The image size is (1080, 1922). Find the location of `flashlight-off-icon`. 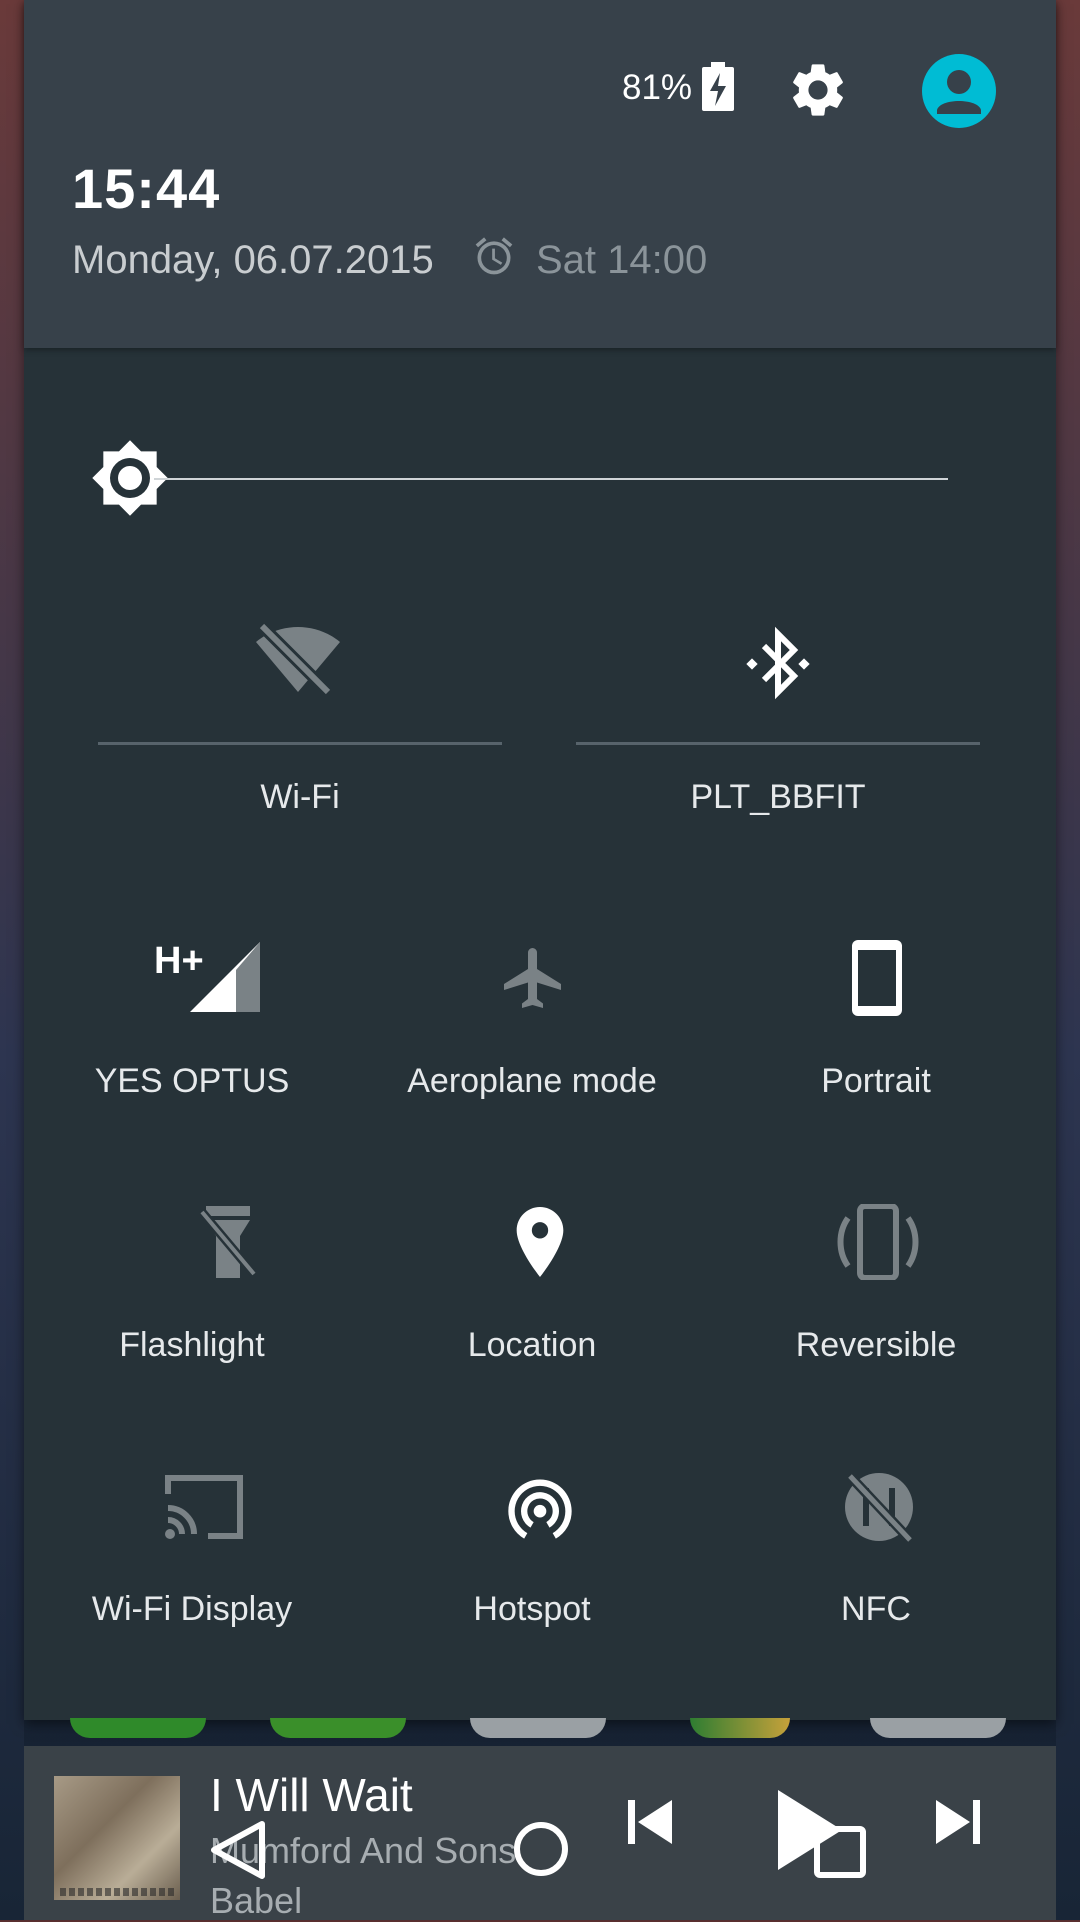

flashlight-off-icon is located at coordinates (228, 1242).